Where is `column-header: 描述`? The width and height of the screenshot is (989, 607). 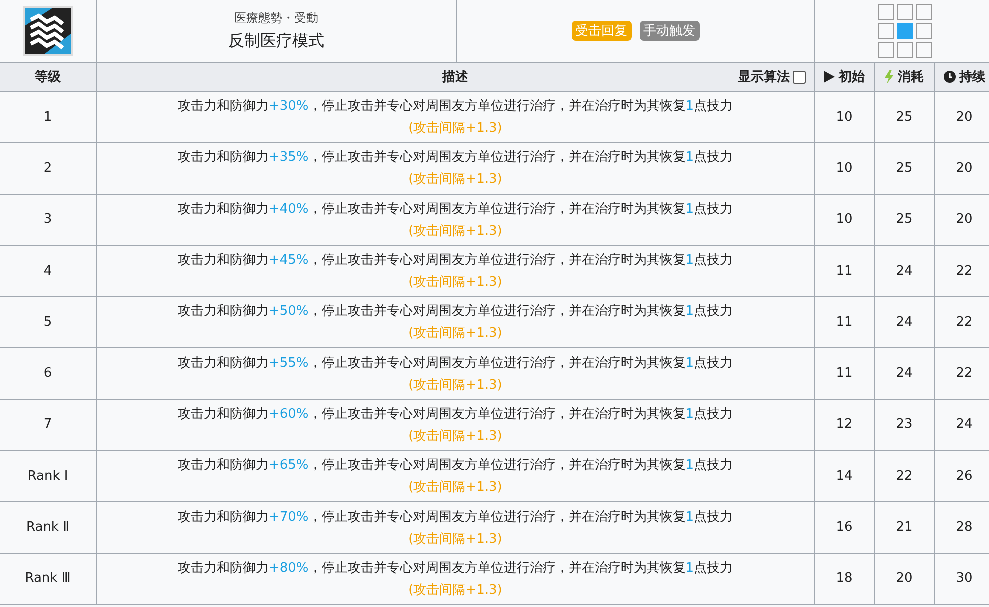 column-header: 描述 is located at coordinates (455, 77).